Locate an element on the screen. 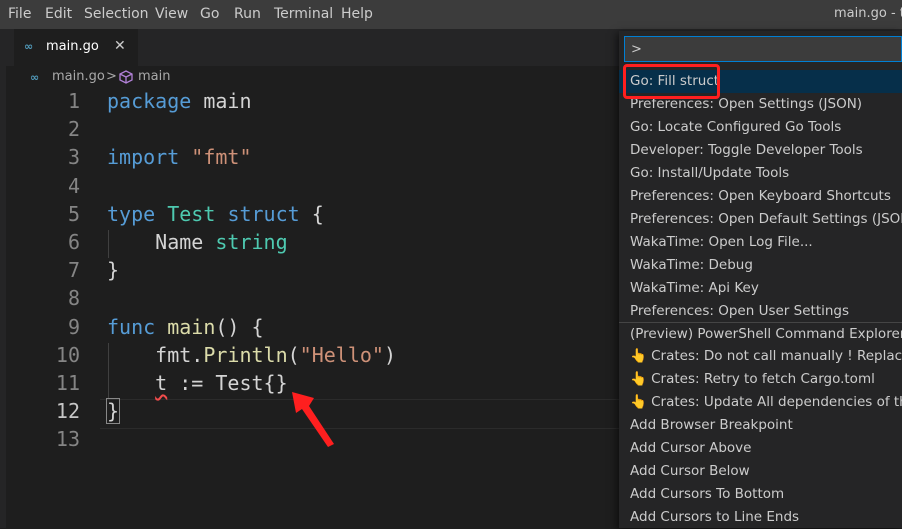  menu-edit: Edit is located at coordinates (58, 14).